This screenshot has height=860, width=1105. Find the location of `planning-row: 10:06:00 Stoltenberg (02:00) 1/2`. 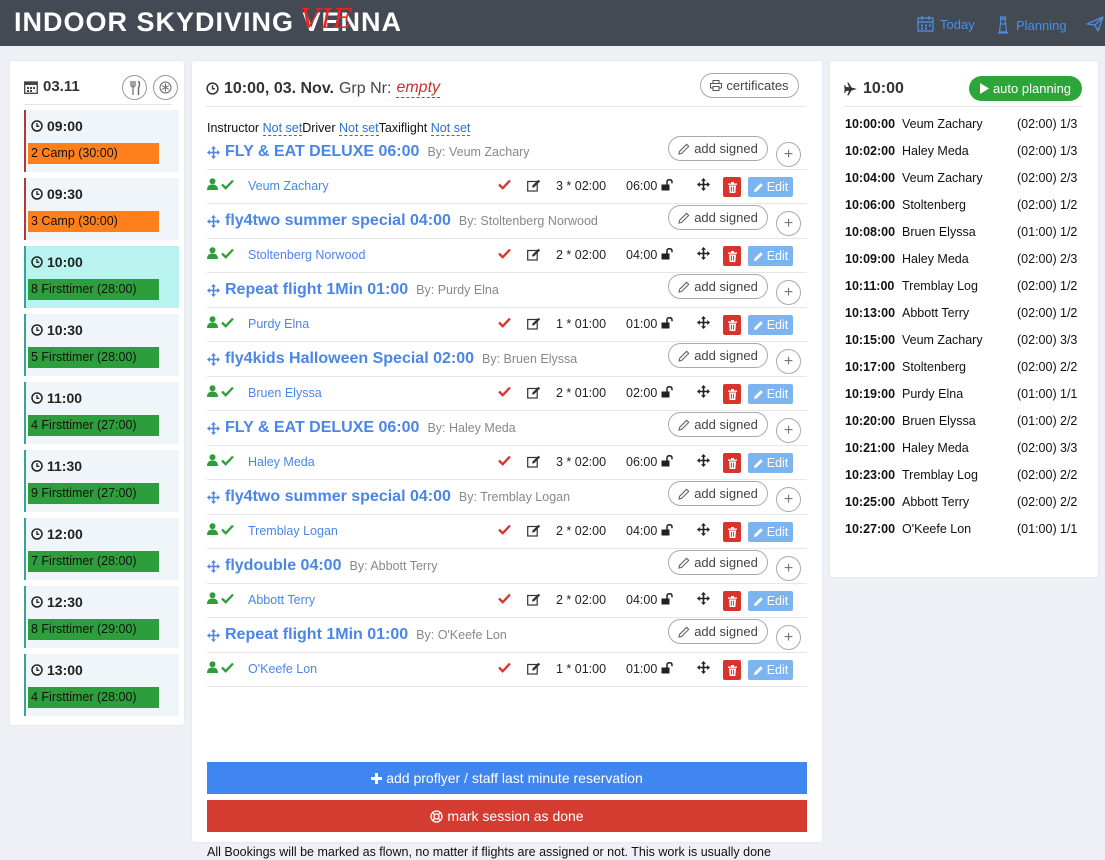

planning-row: 10:06:00 Stoltenberg (02:00) 1/2 is located at coordinates (965, 205).